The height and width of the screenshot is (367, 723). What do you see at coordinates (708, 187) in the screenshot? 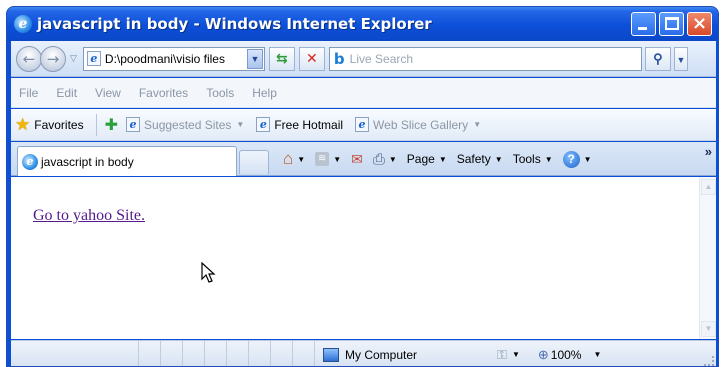
I see `scroll-up-button: ▲` at bounding box center [708, 187].